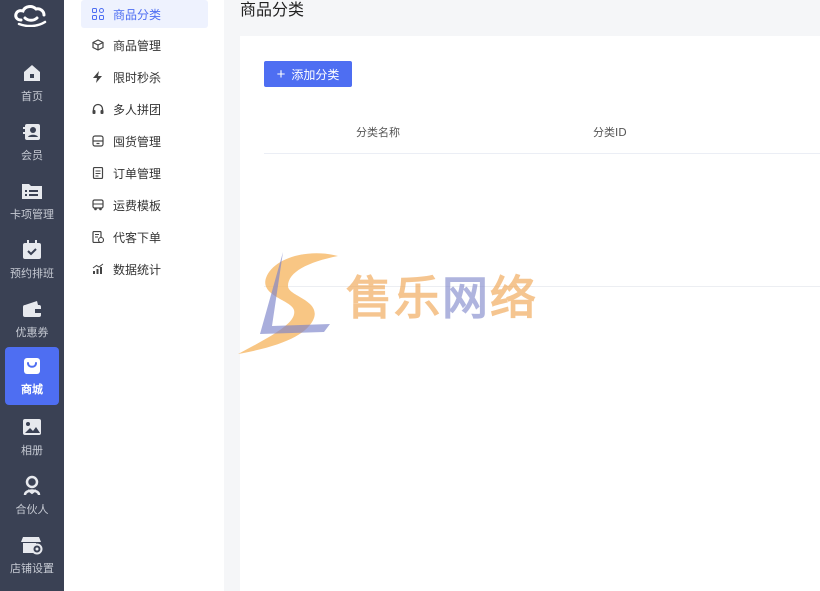 This screenshot has height=591, width=820. I want to click on home-icon, so click(32, 73).